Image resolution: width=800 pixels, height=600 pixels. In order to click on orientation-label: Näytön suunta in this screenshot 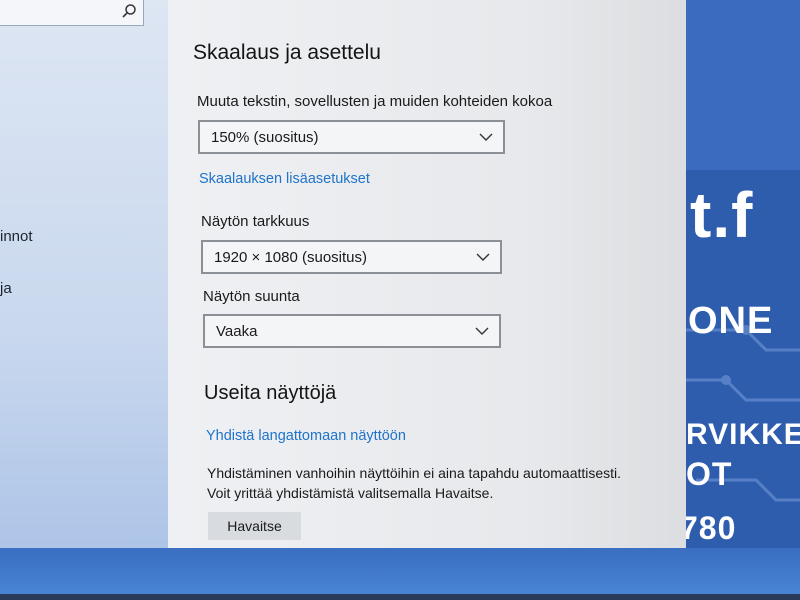, I will do `click(251, 296)`.